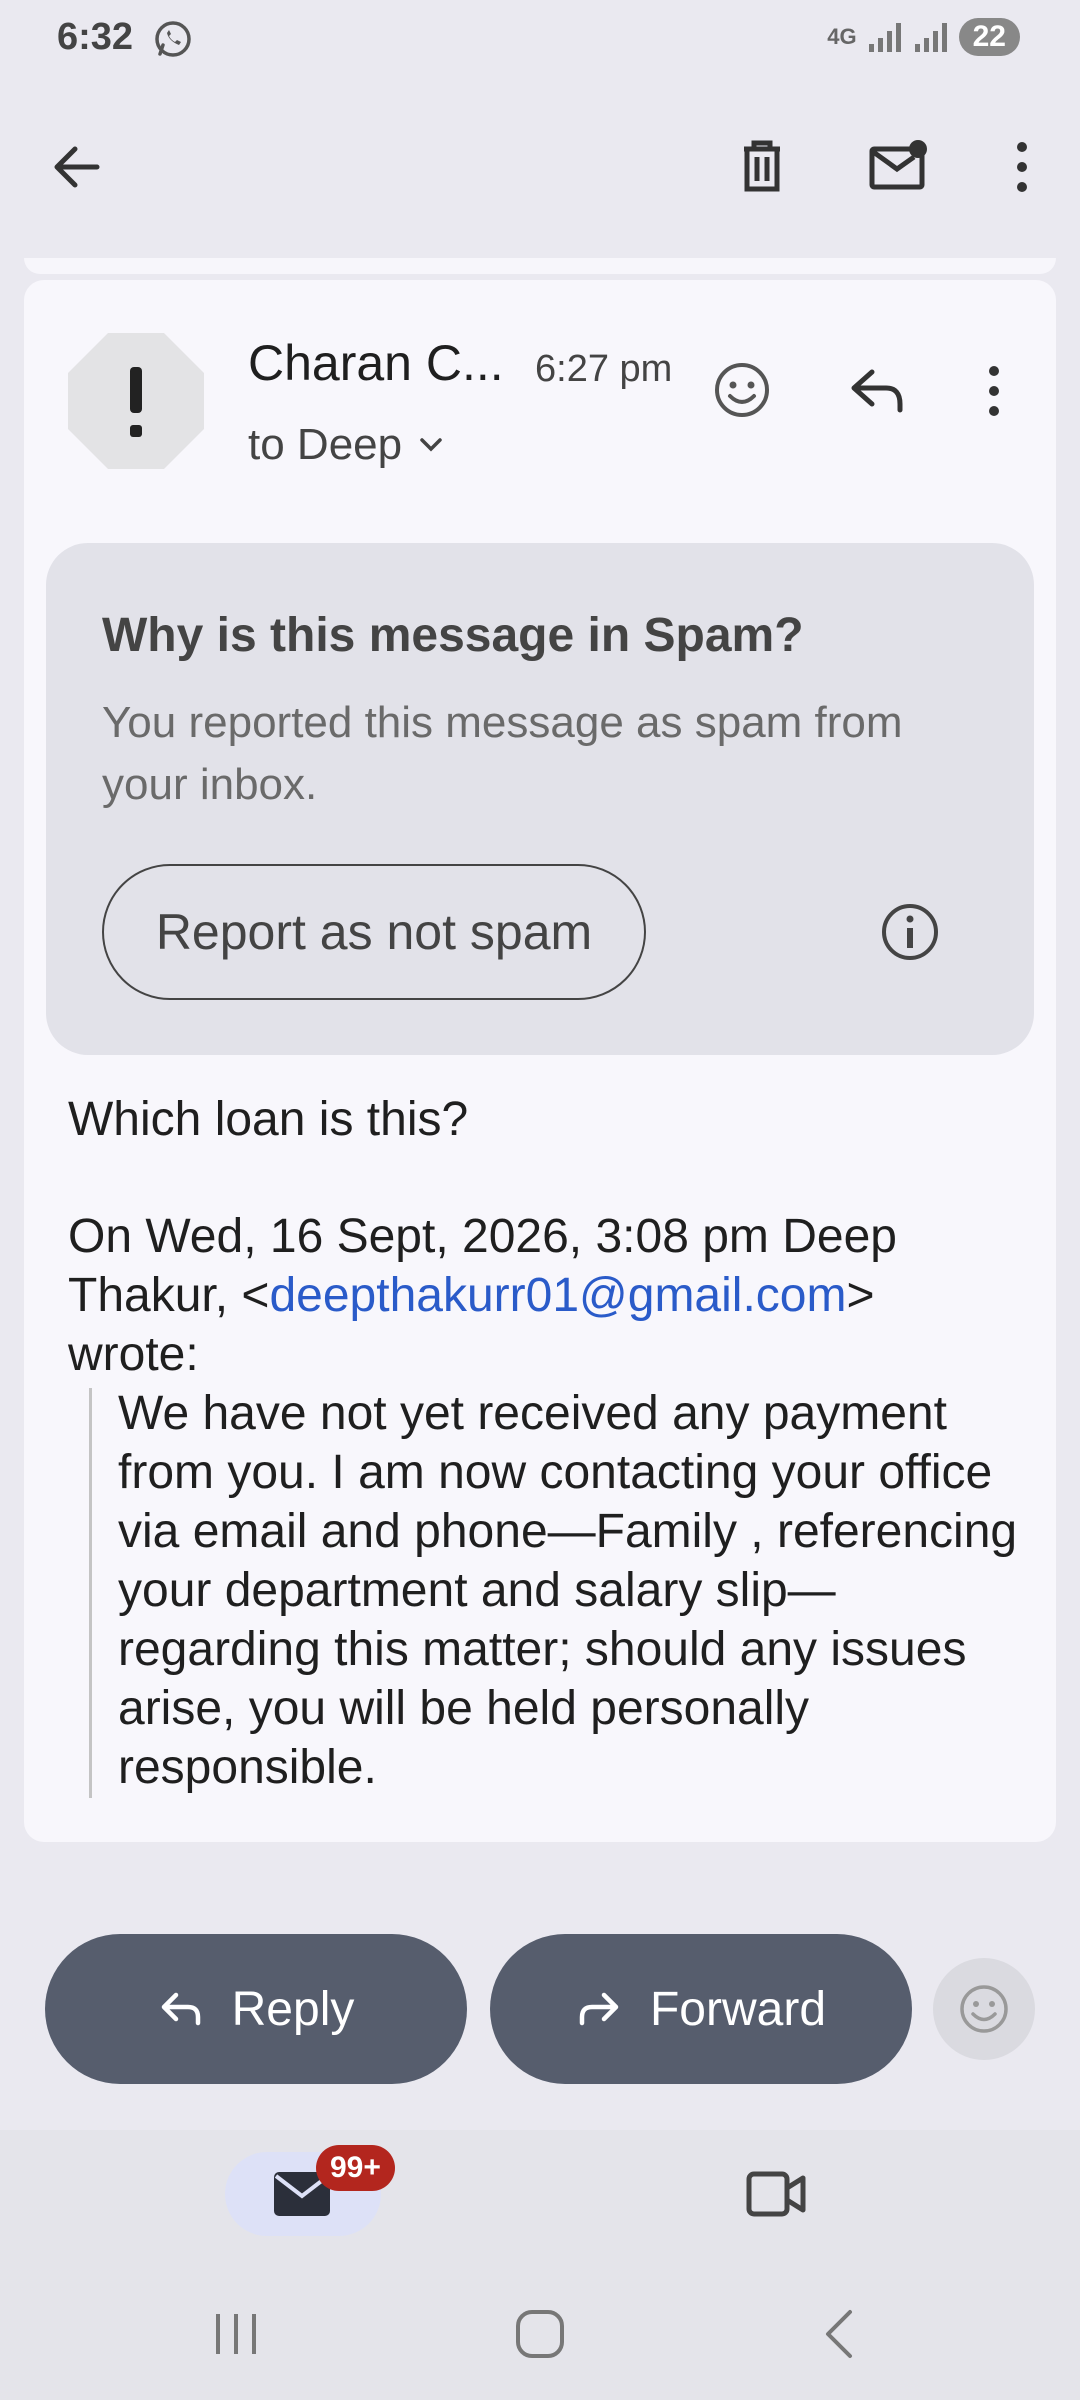 The width and height of the screenshot is (1080, 2400). I want to click on whatsapp-icon, so click(173, 39).